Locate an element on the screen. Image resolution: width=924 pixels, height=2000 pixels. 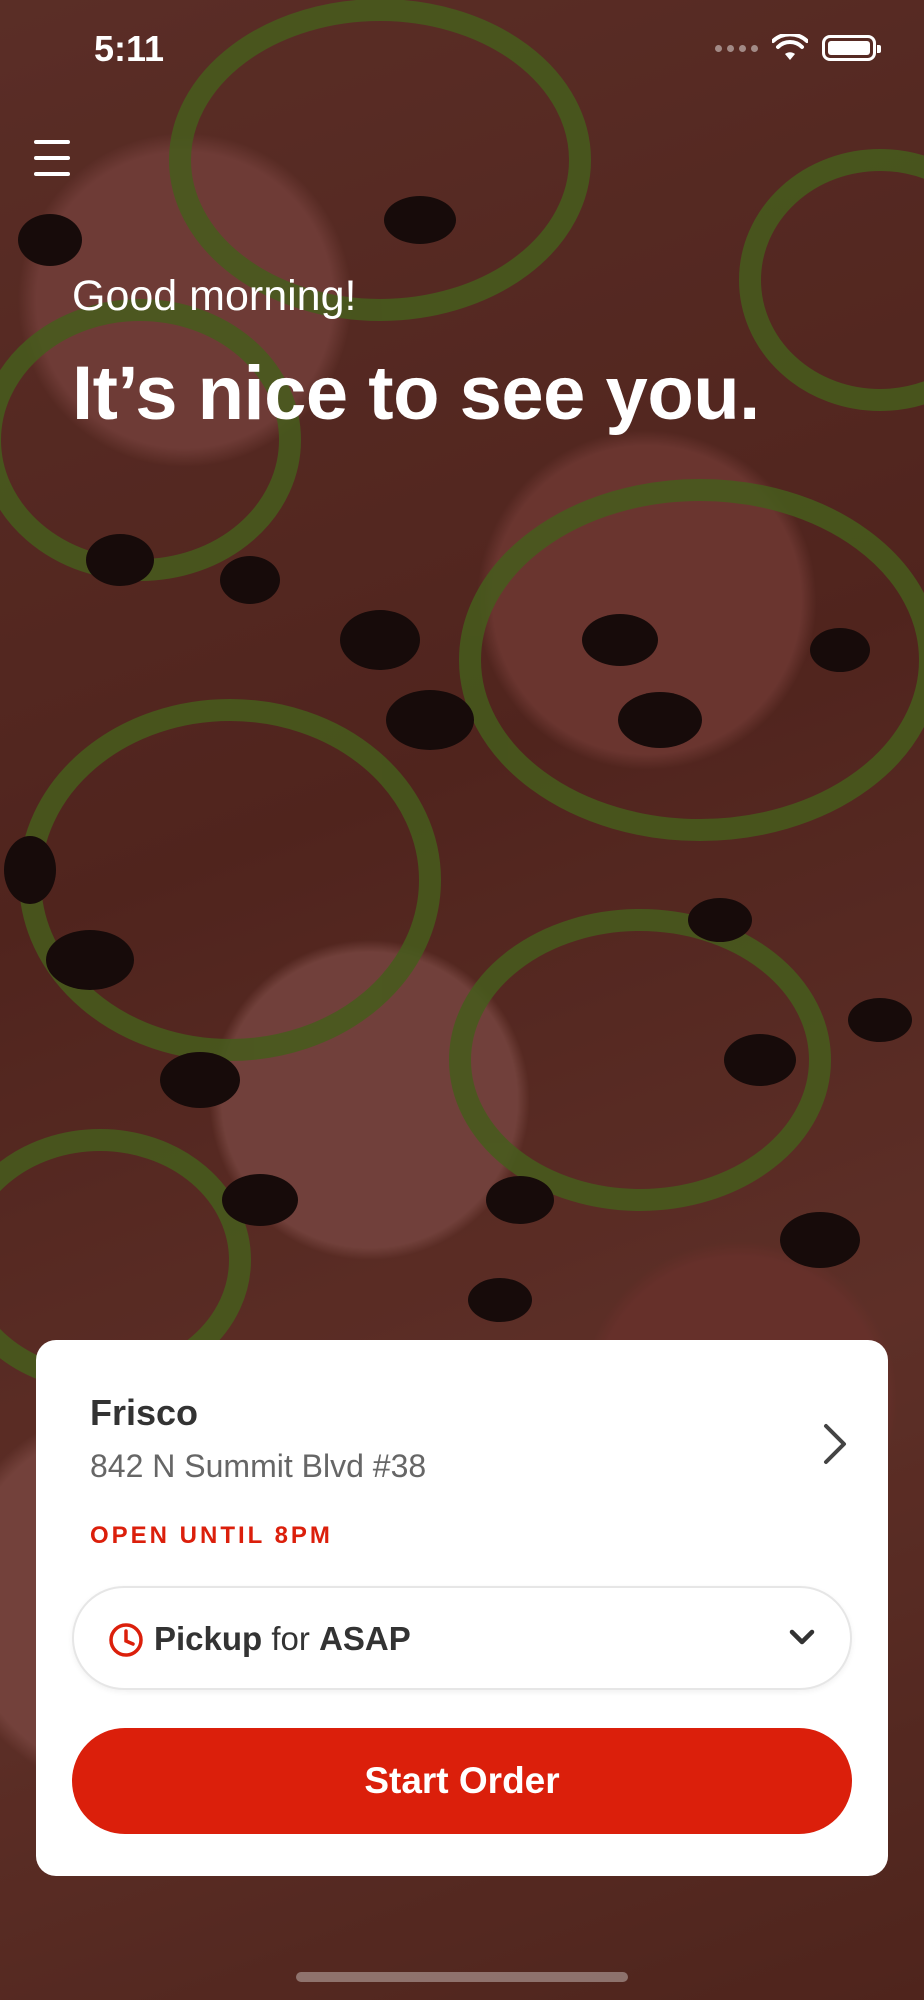
store-address: 842 N Summit Blvd #38 is located at coordinates (258, 1466).